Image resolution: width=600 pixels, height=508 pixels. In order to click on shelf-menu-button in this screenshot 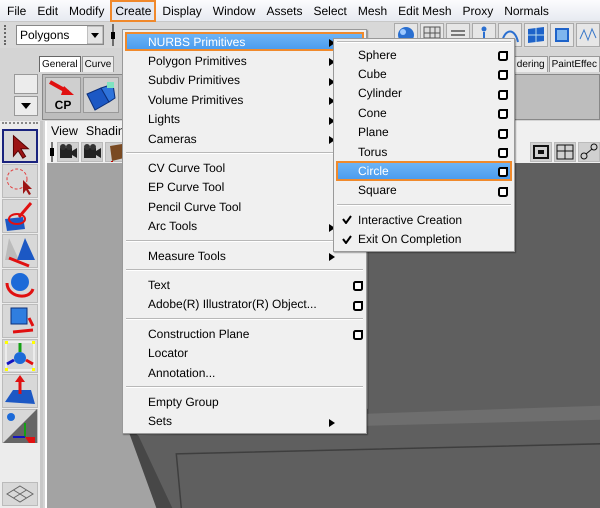, I will do `click(26, 106)`.